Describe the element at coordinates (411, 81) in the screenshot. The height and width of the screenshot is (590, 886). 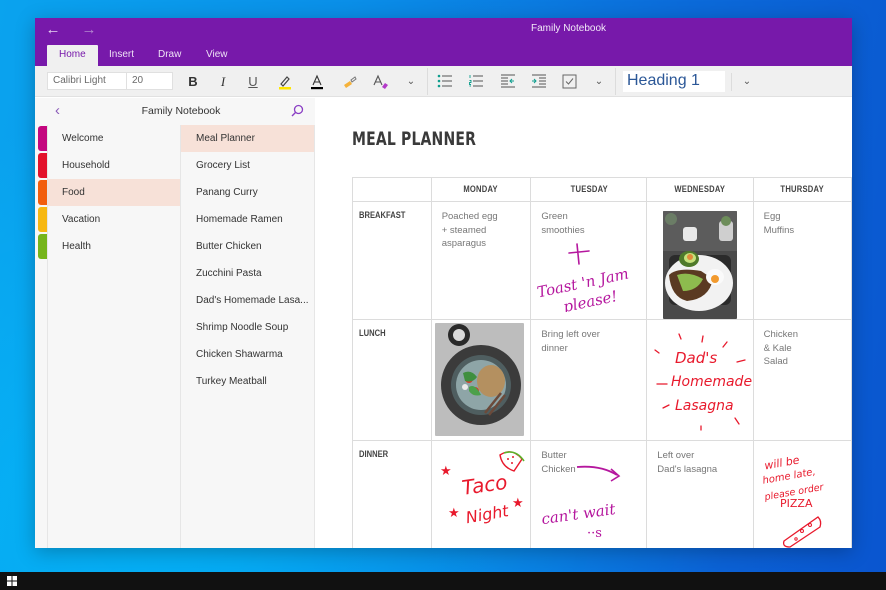
I see `more-formatting-chevron-icon: ⌄` at that location.